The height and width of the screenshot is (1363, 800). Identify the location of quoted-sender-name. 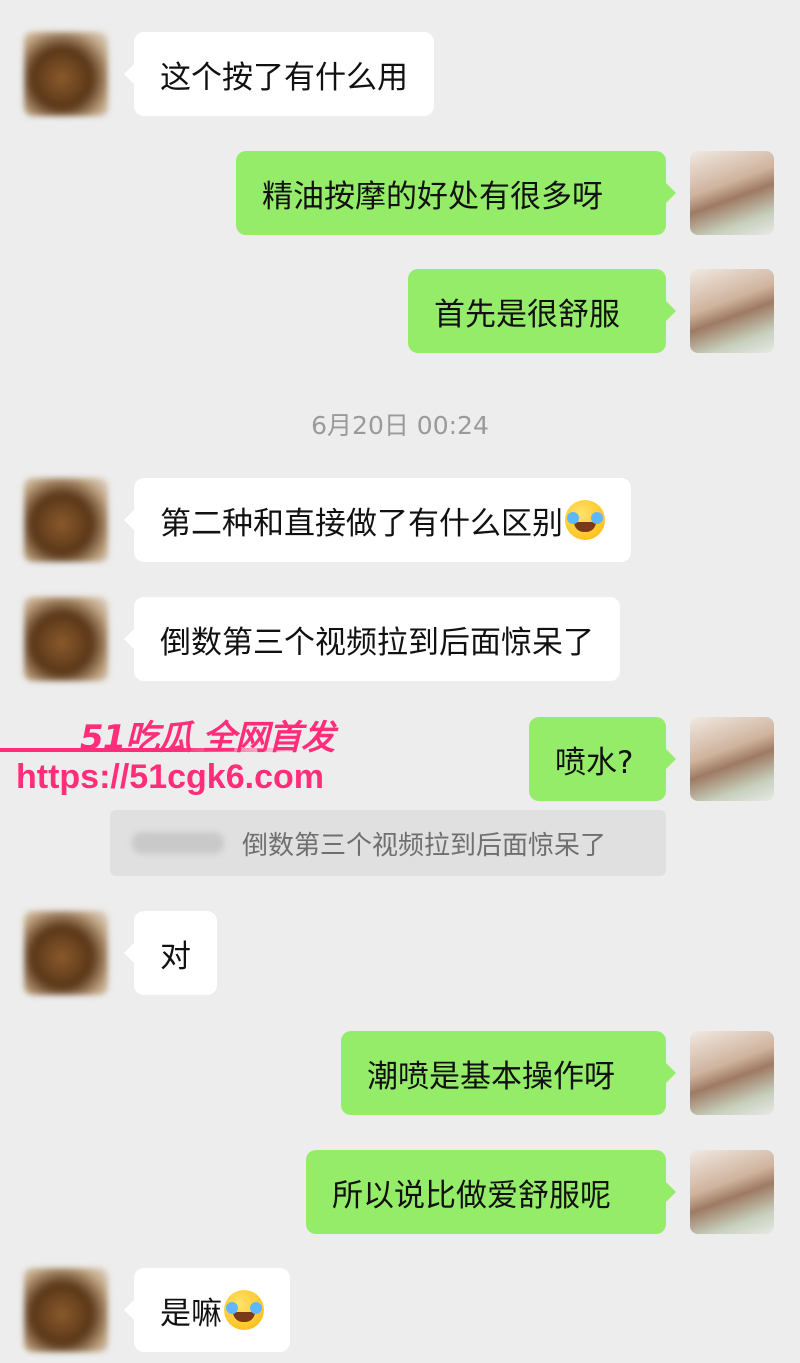
(178, 843).